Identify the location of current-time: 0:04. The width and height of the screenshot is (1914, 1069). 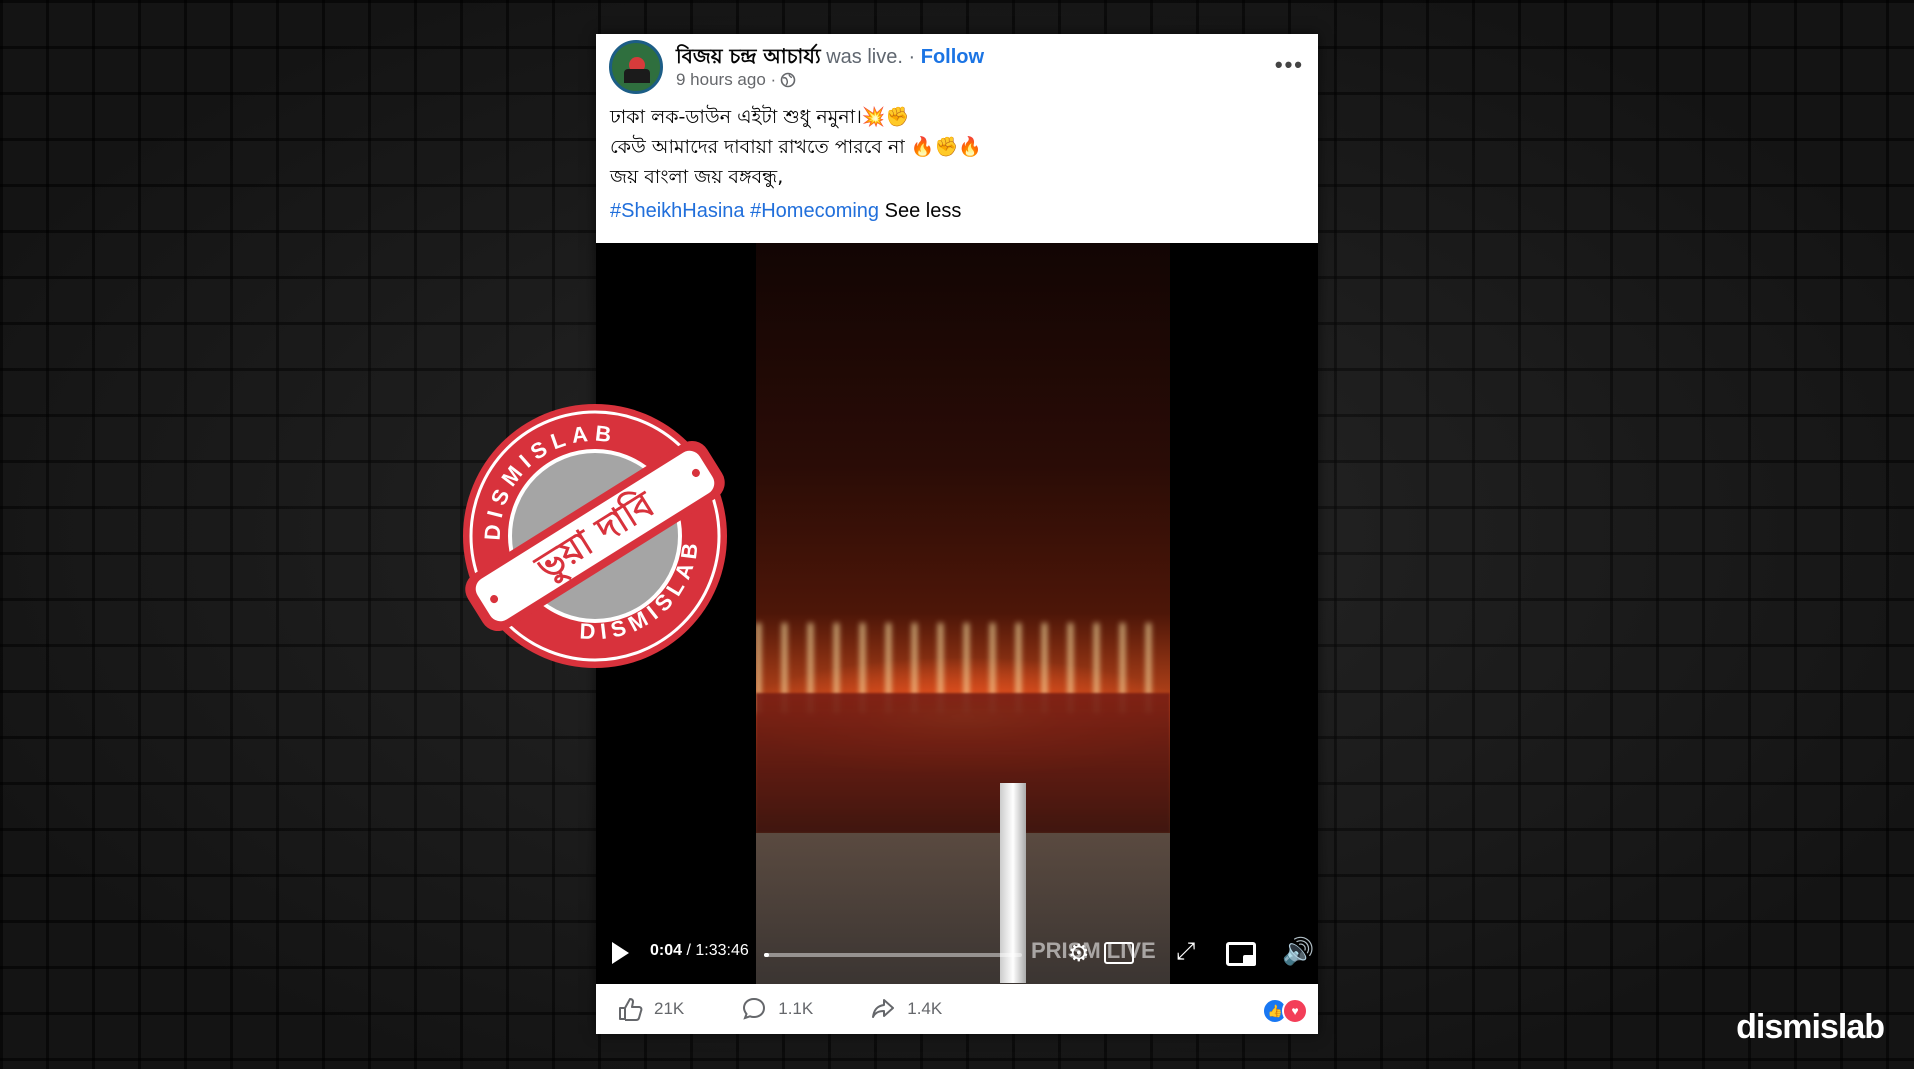
(666, 950).